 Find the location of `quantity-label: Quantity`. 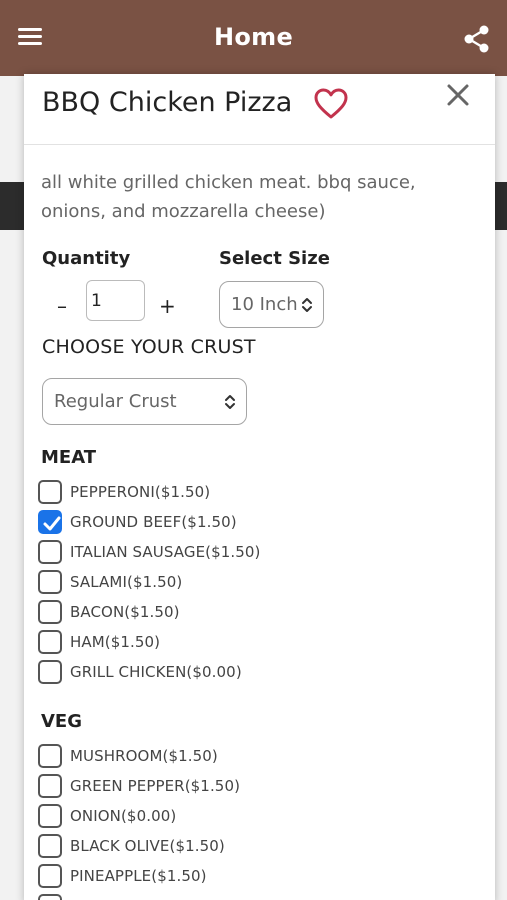

quantity-label: Quantity is located at coordinates (86, 258).